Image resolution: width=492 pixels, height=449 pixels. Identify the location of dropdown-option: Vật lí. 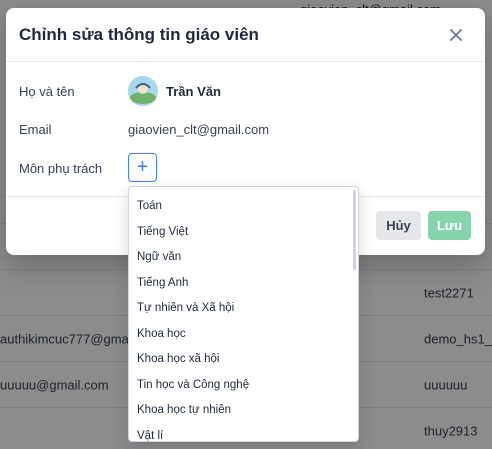
(150, 435).